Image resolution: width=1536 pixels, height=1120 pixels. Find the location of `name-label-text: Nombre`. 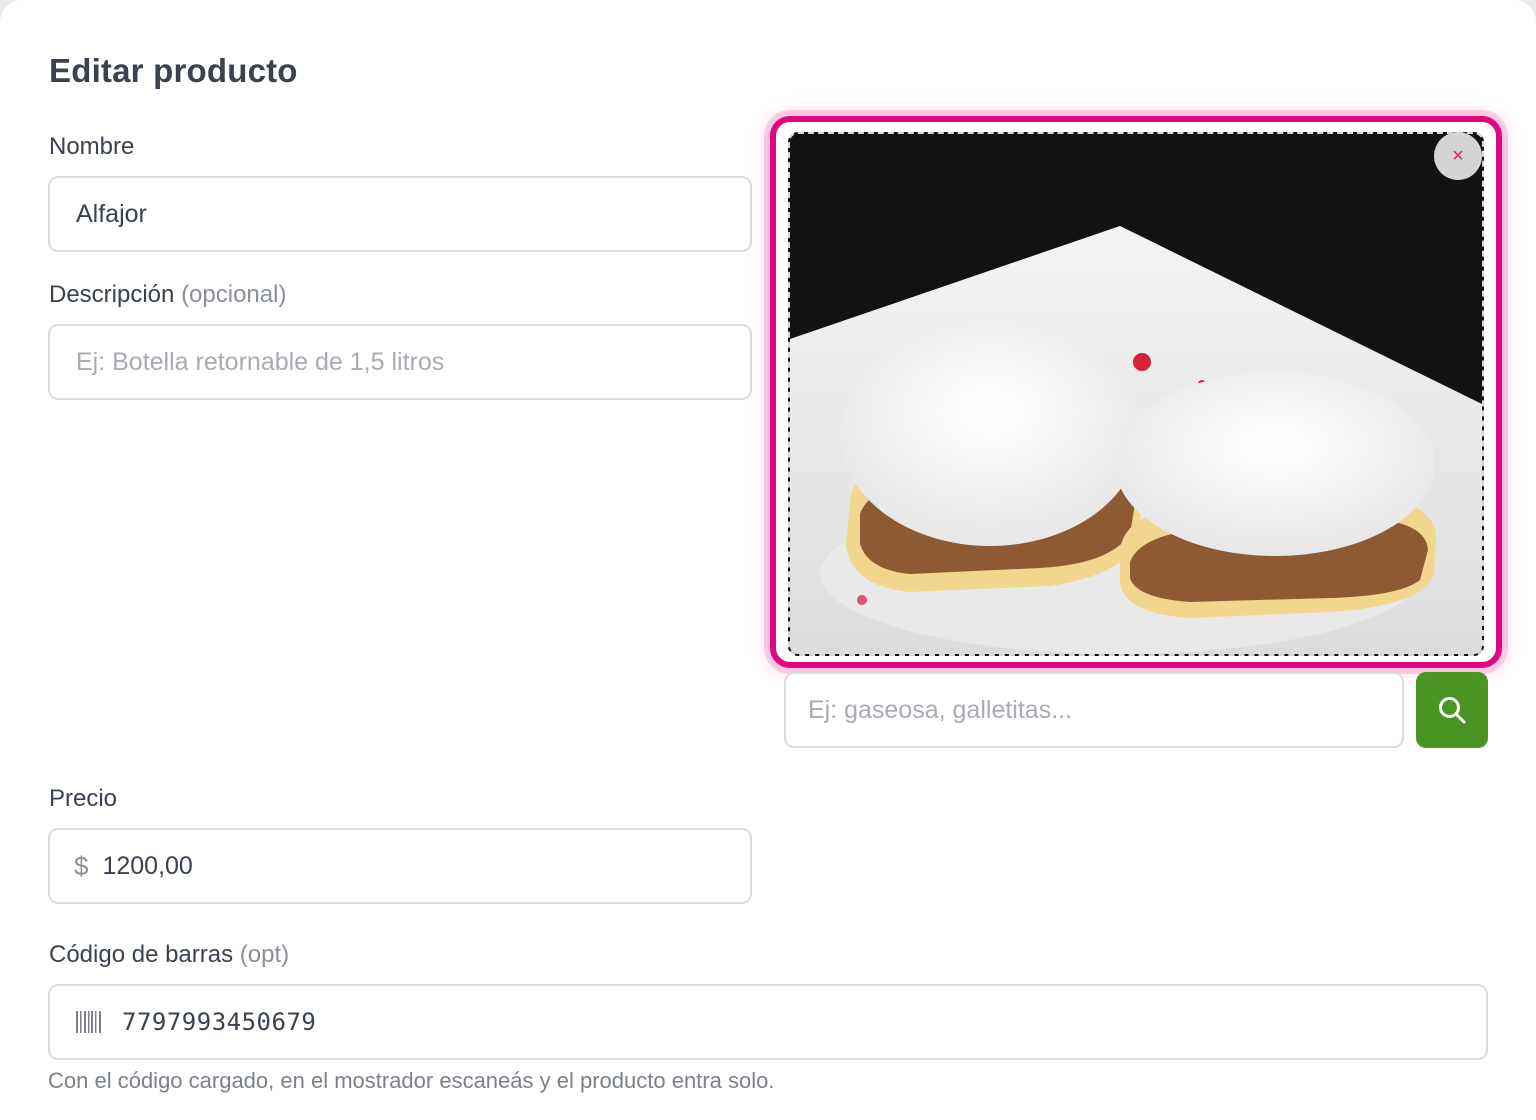

name-label-text: Nombre is located at coordinates (92, 146).